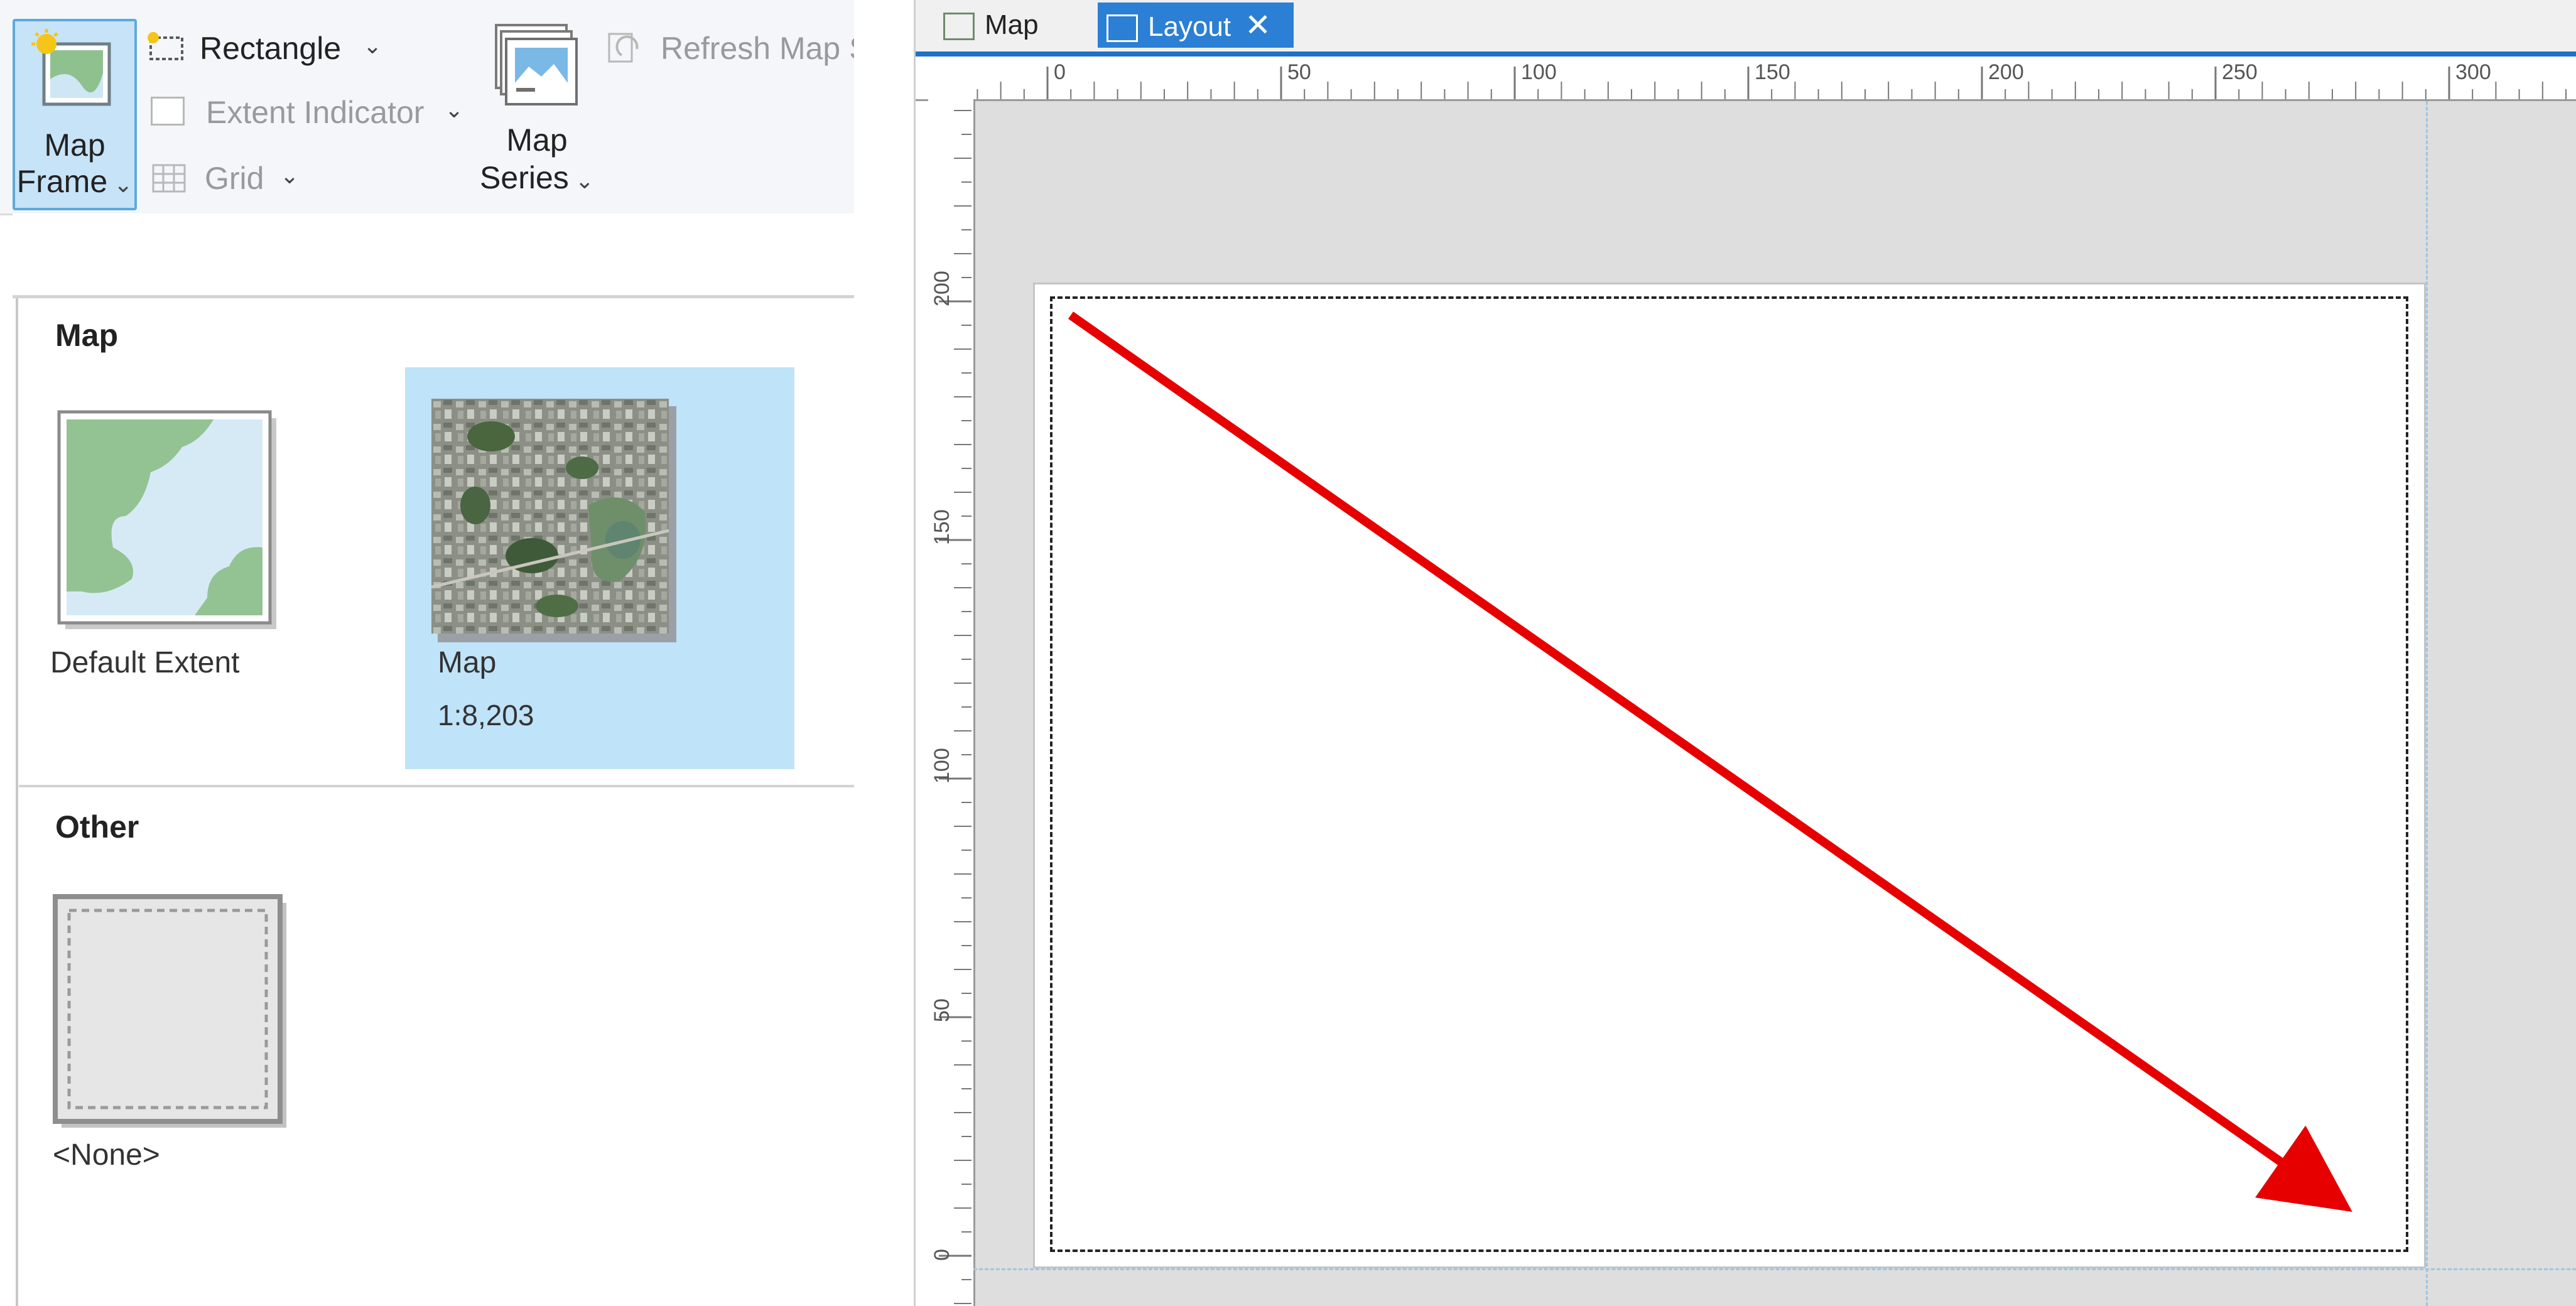 The width and height of the screenshot is (2576, 1306). I want to click on ruler-left-label: 0, so click(942, 1255).